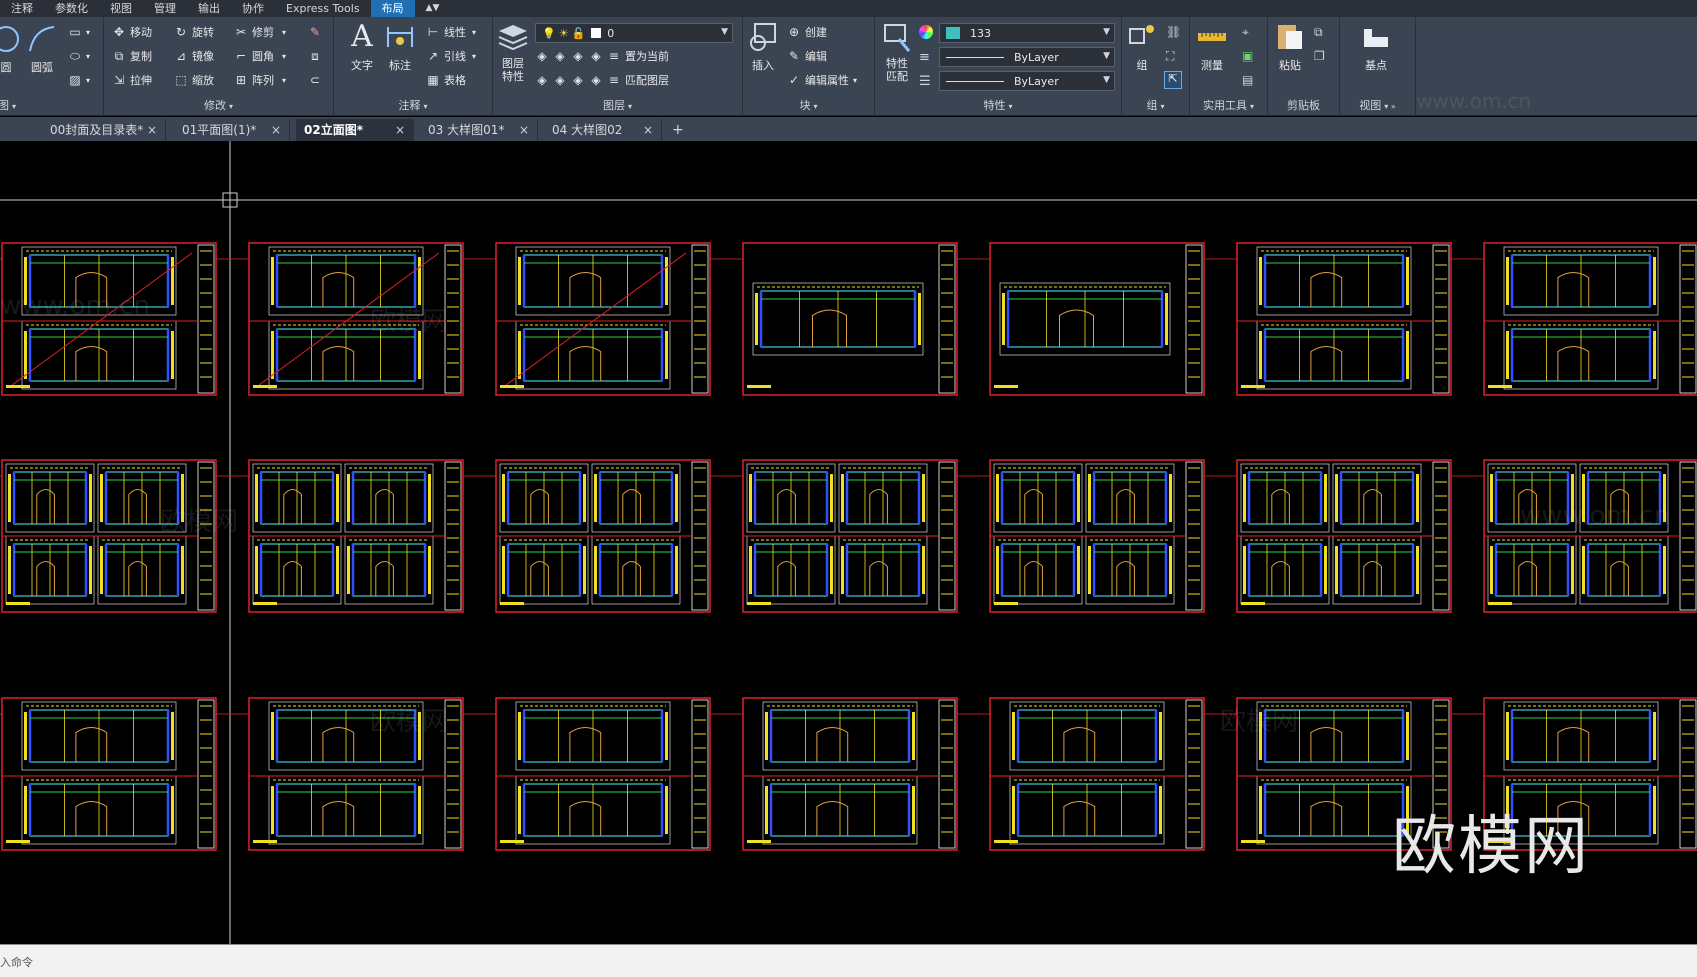 The height and width of the screenshot is (977, 1697). Describe the element at coordinates (807, 32) in the screenshot. I see `create-block-button: ⊕ 创建` at that location.